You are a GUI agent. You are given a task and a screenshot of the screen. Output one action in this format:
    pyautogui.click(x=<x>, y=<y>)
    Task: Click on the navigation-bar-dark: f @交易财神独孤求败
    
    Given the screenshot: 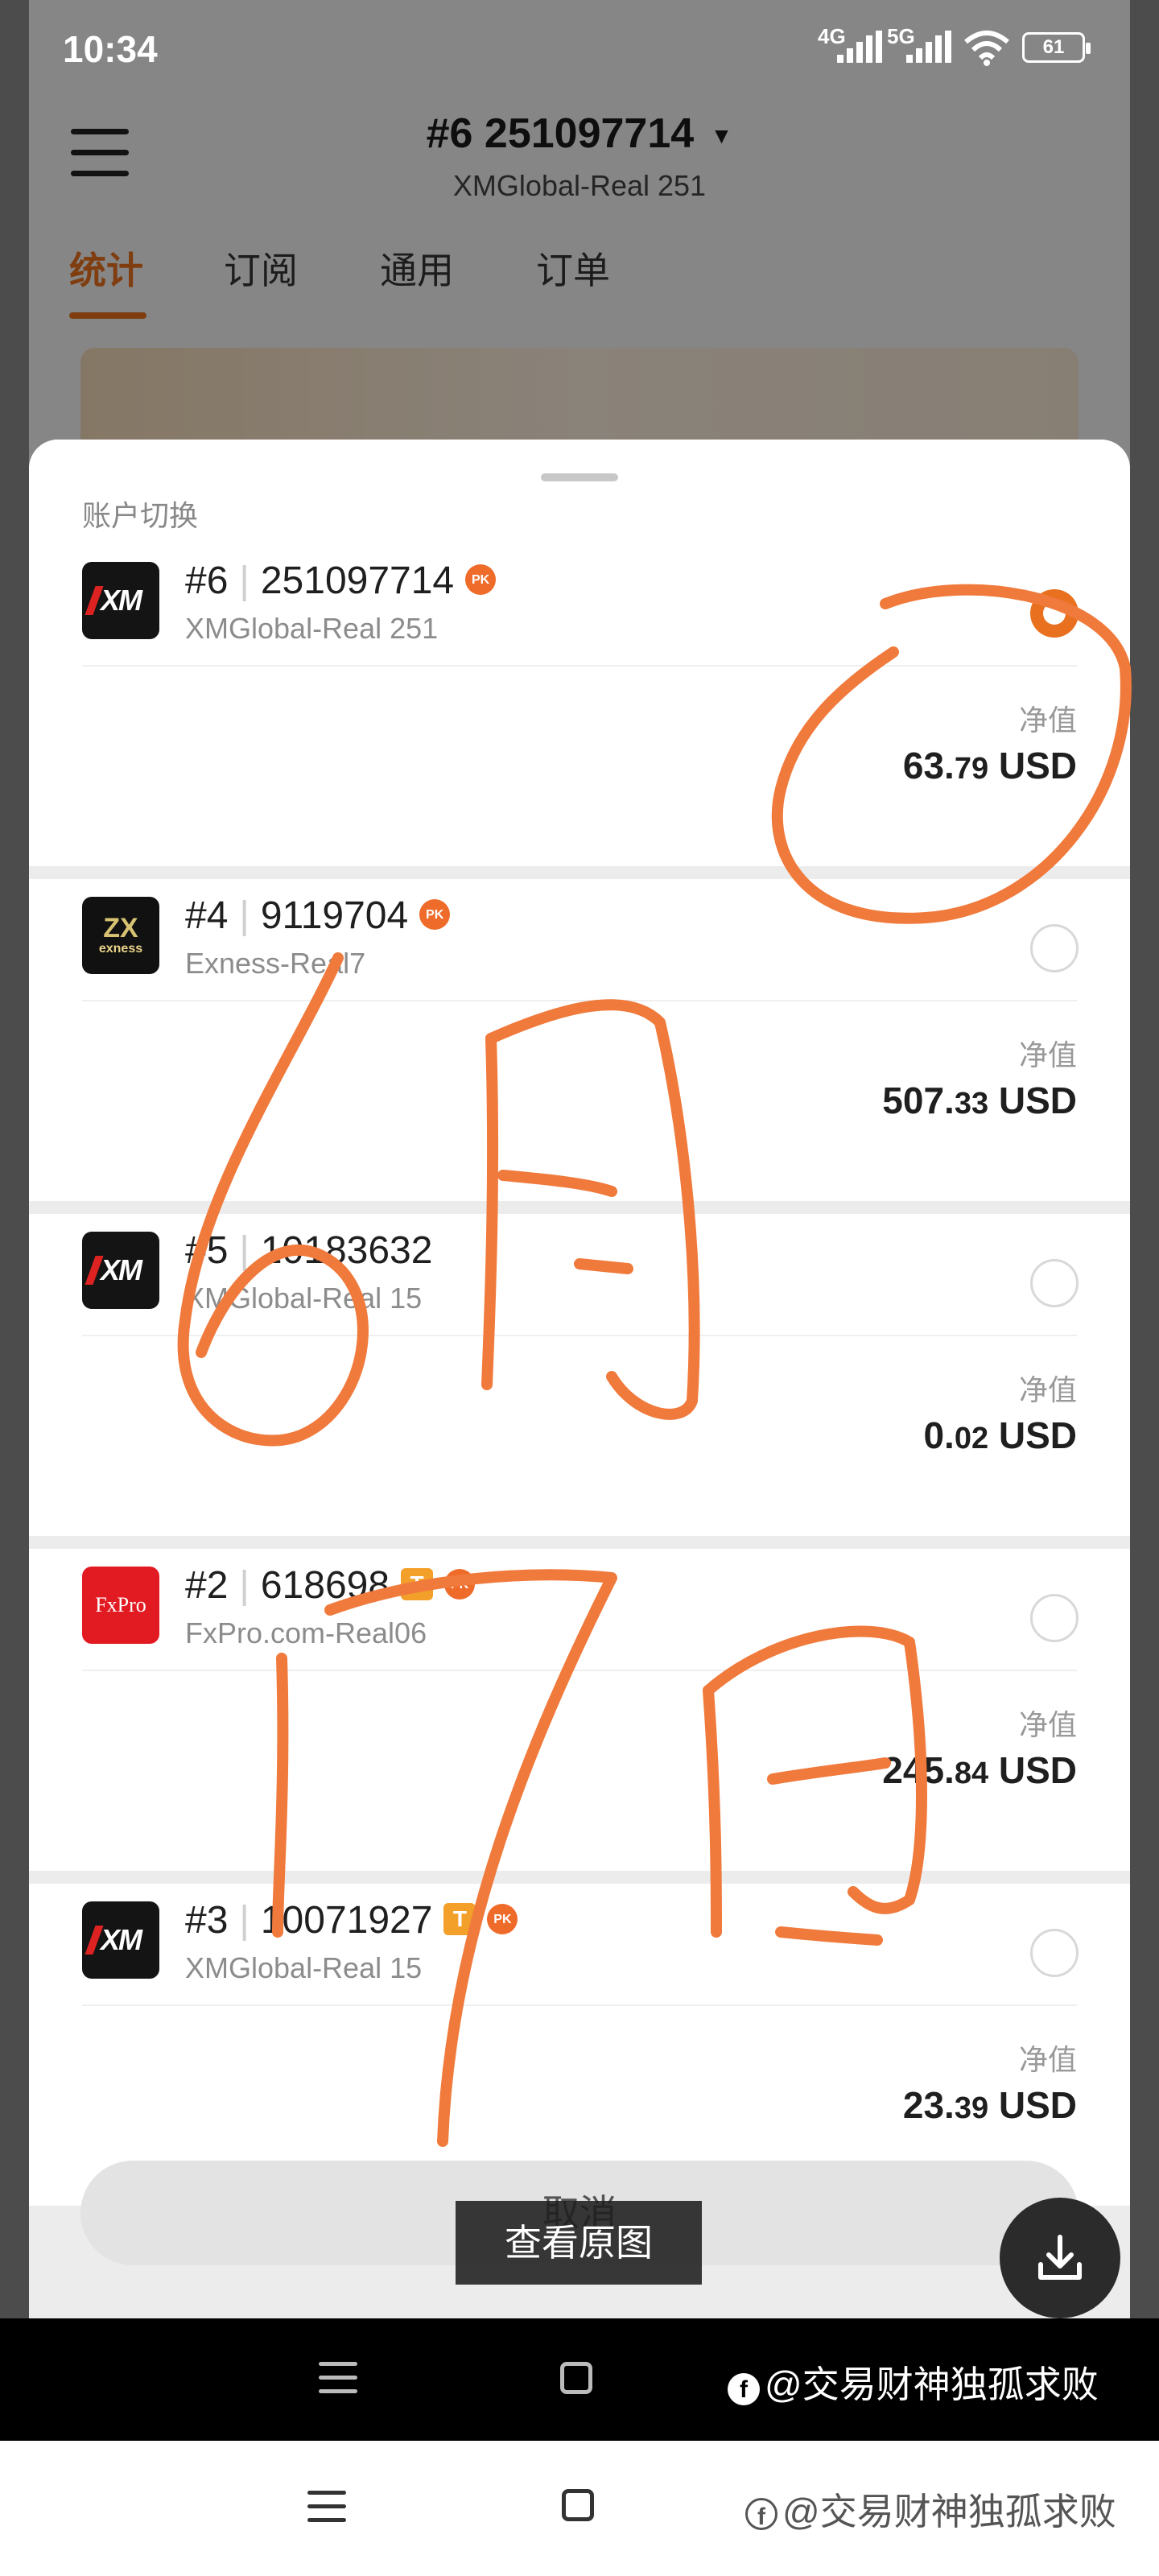 What is the action you would take?
    pyautogui.click(x=579, y=2379)
    